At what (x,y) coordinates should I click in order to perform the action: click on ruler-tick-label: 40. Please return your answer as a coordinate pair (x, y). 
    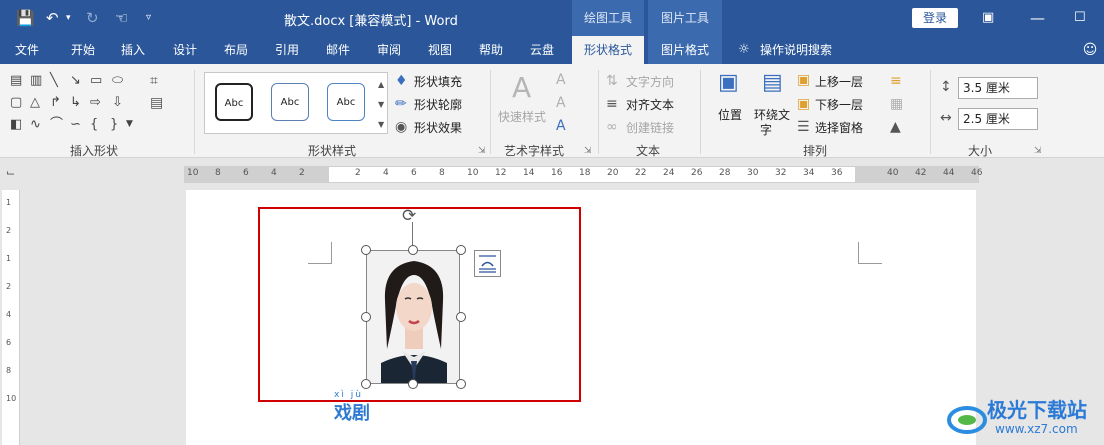
    Looking at the image, I should click on (893, 173).